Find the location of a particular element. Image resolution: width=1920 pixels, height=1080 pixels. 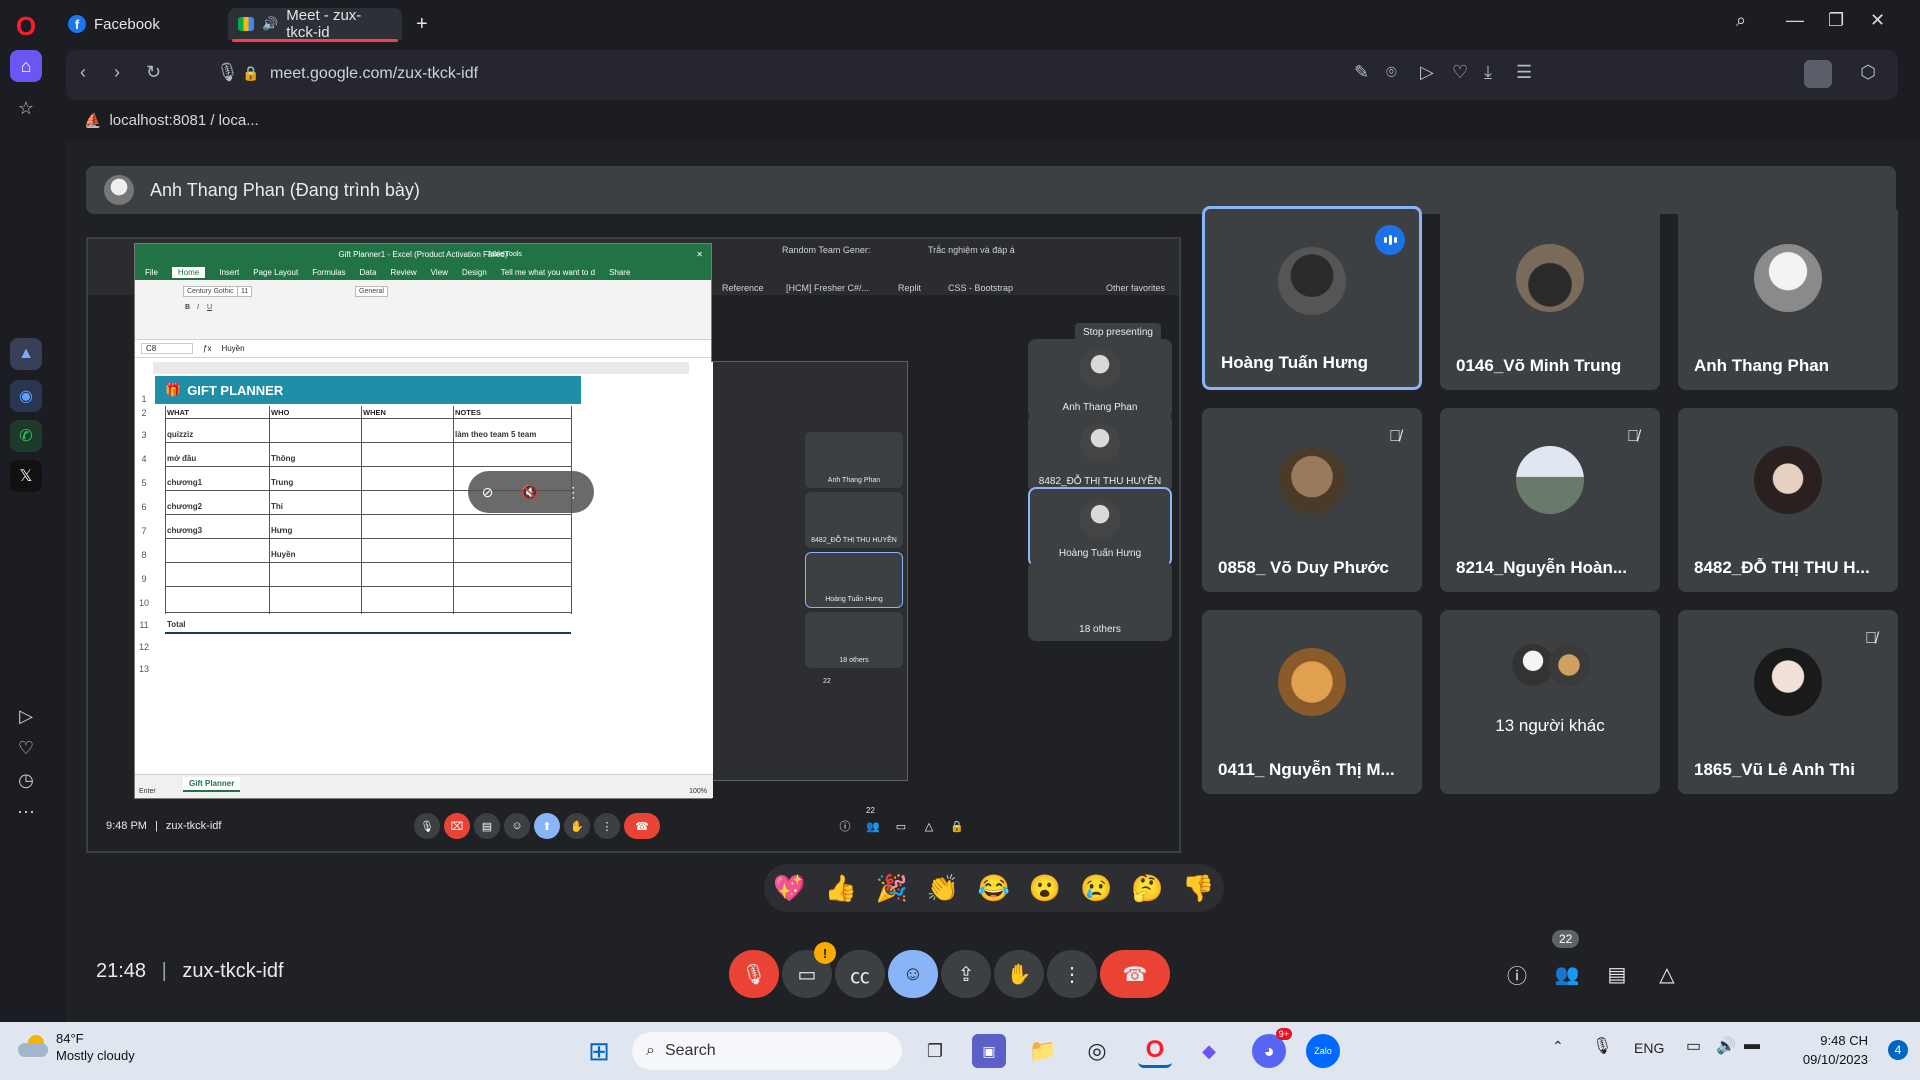

reaction-crying: 😢 is located at coordinates (1096, 888).